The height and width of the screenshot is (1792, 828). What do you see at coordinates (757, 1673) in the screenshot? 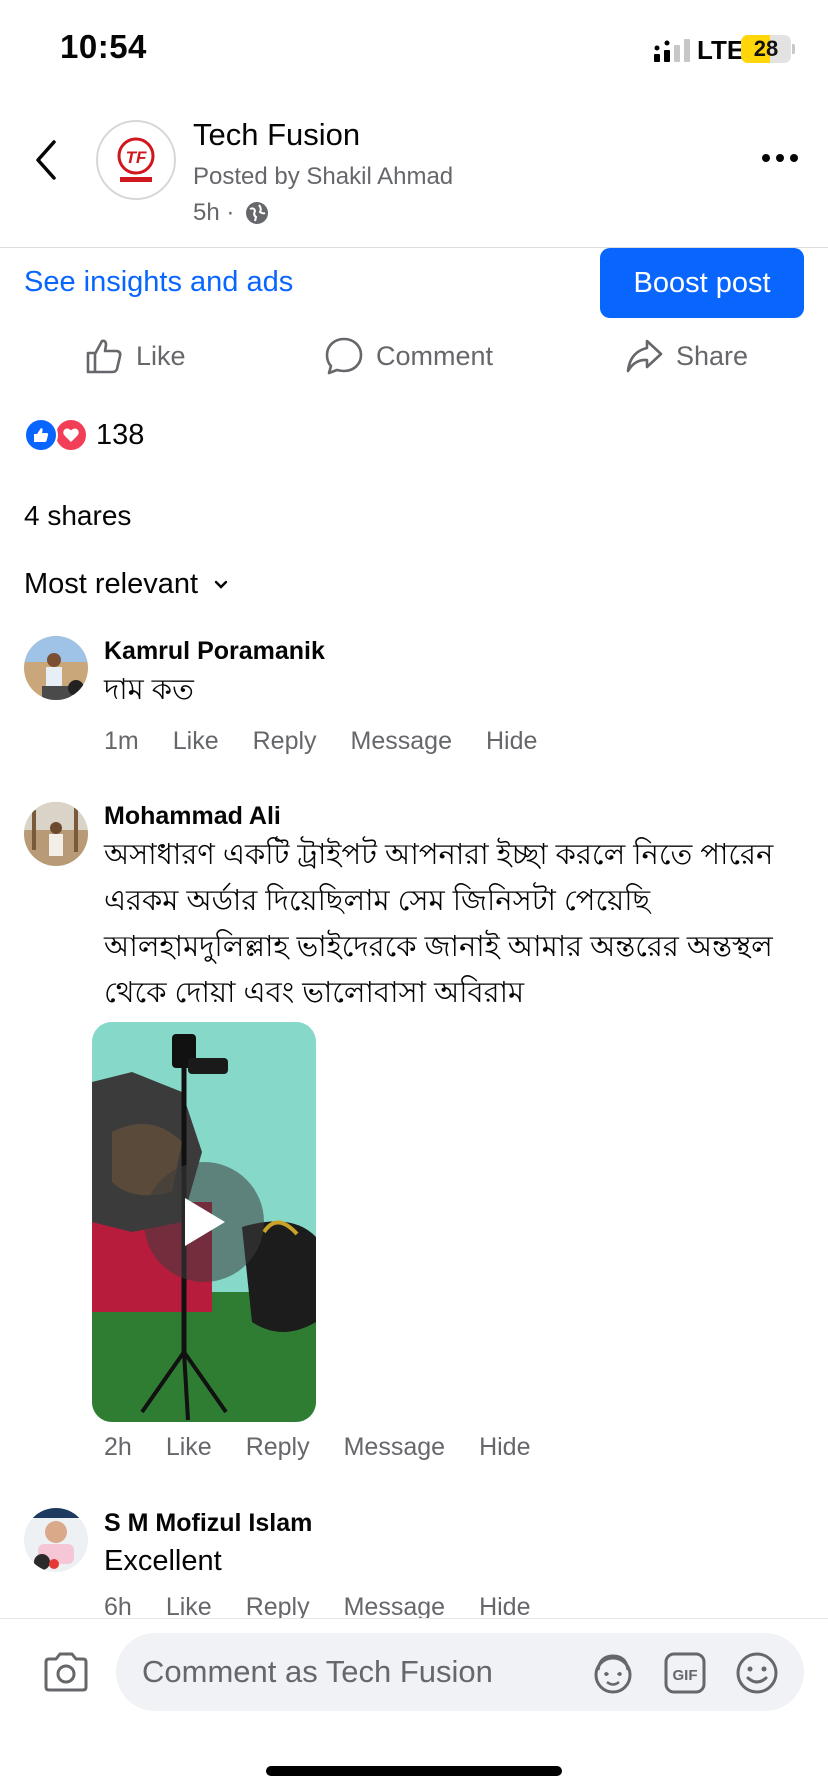
I see `emoji-icon` at bounding box center [757, 1673].